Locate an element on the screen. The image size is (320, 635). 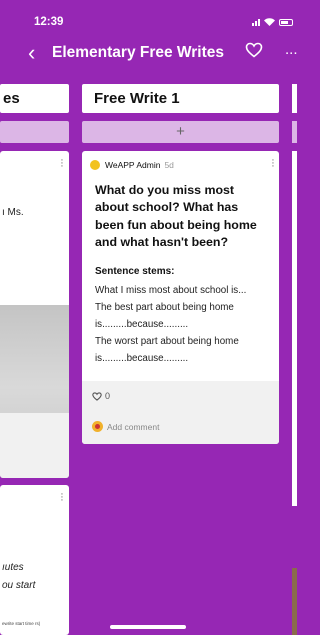
add-comment-label: Add comment is located at coordinates (133, 426).